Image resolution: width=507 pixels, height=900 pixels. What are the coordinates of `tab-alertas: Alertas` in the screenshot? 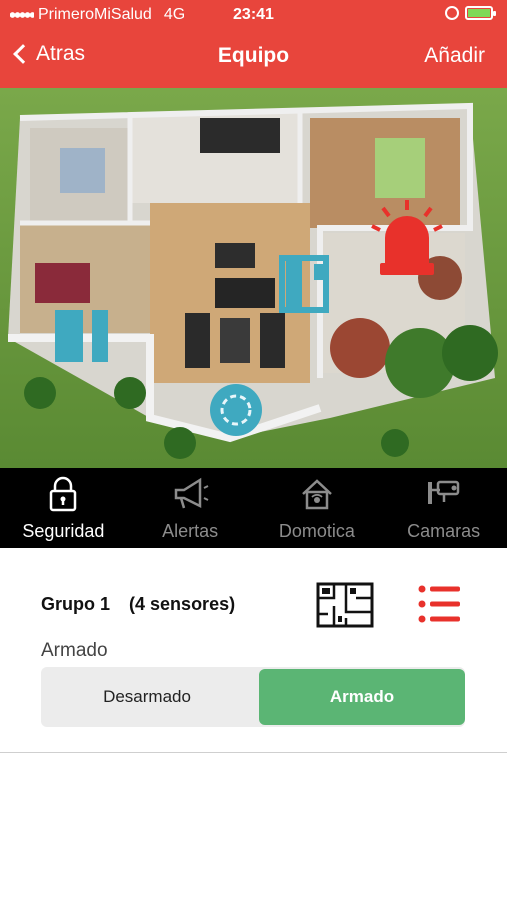 It's located at (190, 508).